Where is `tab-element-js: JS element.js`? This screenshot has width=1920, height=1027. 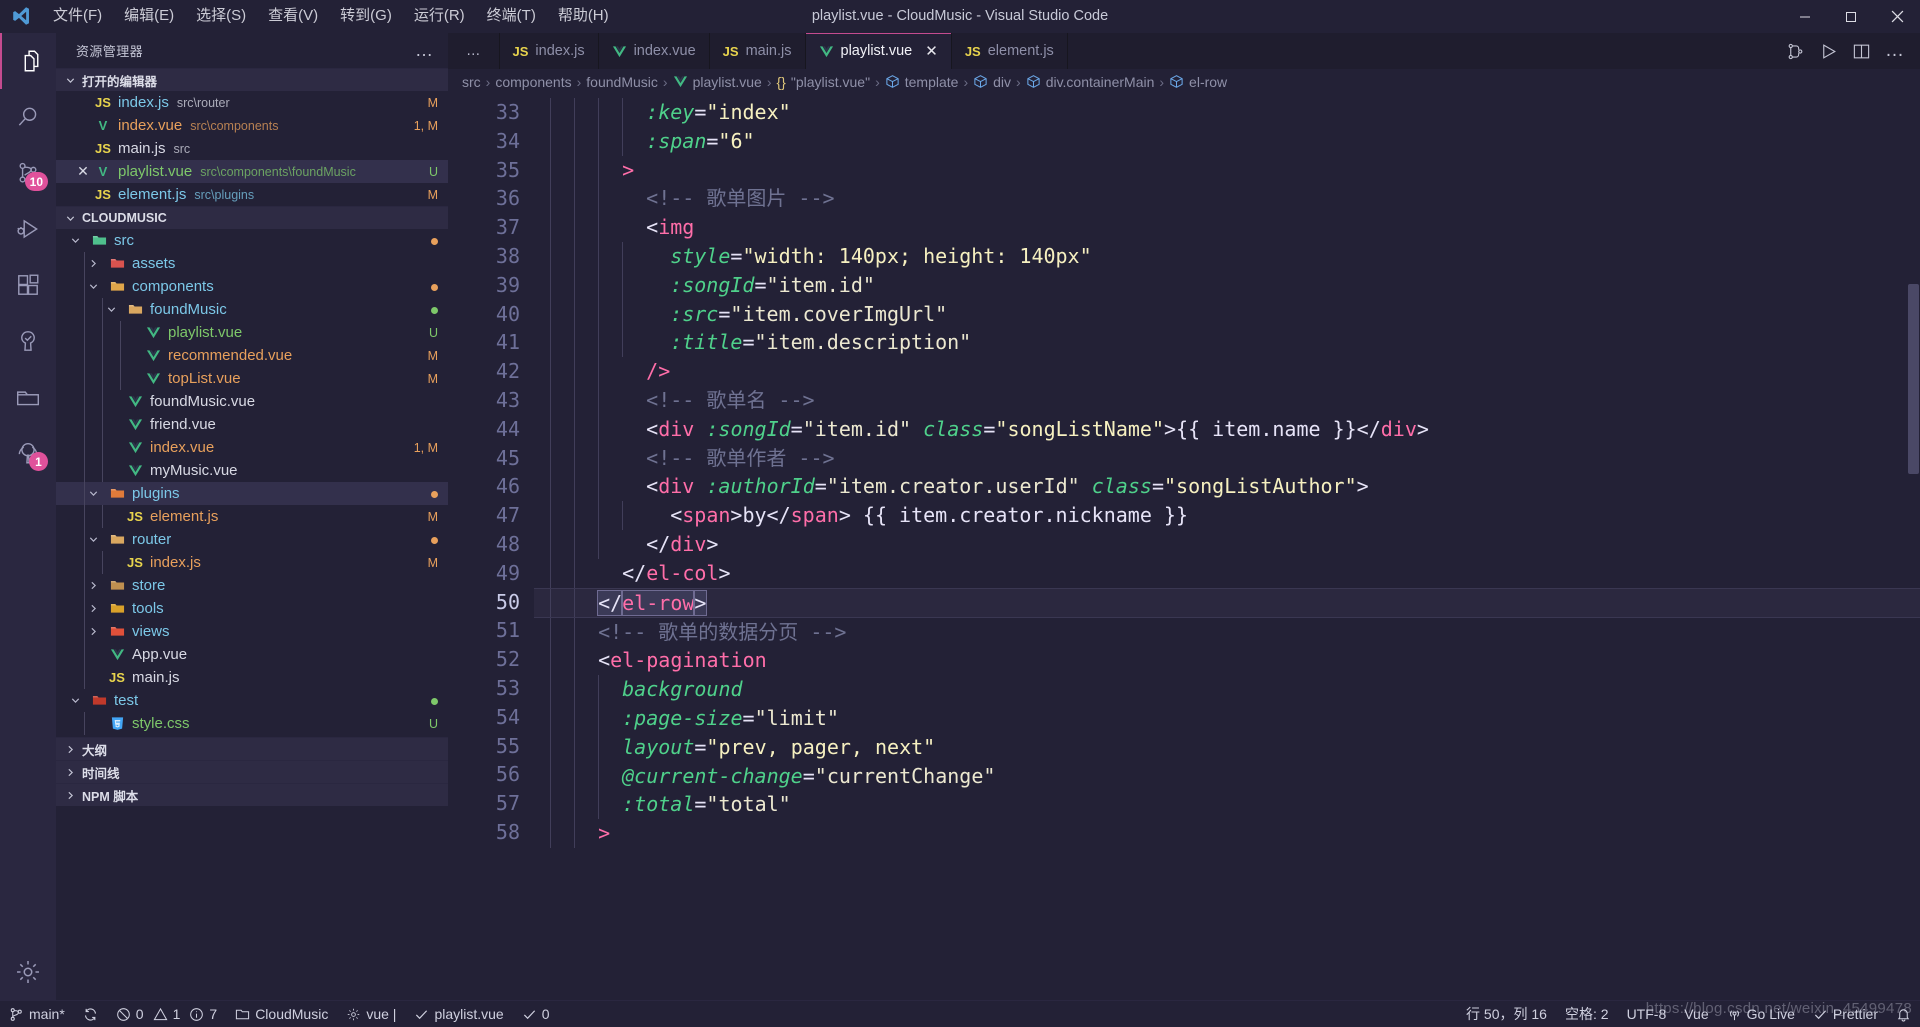
tab-element-js: JS element.js is located at coordinates (1009, 51).